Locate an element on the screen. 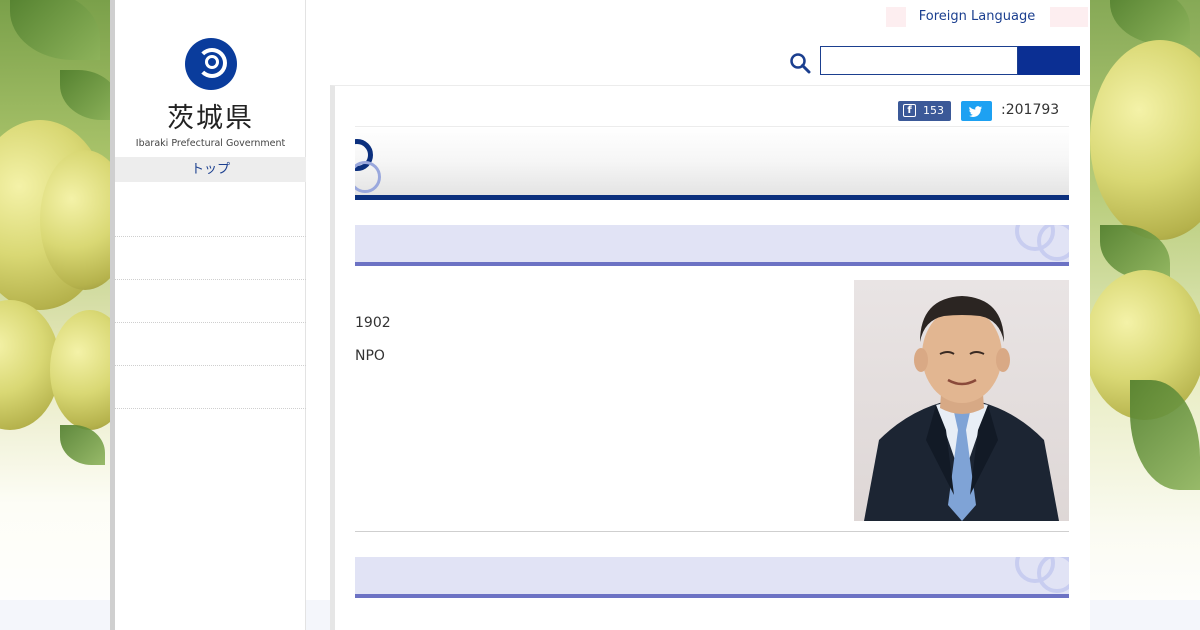 This screenshot has height=630, width=1200. facebook-icon: f is located at coordinates (909, 110).